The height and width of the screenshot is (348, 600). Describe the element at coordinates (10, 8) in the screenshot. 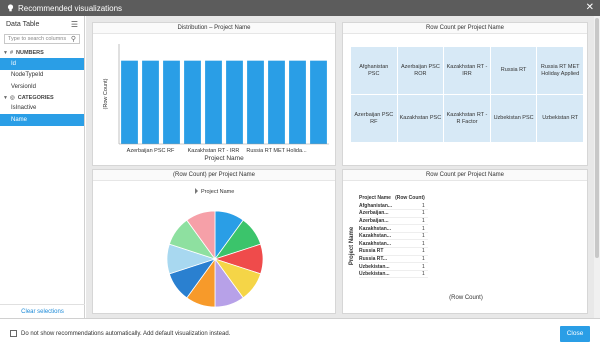

I see `lightbulb-icon` at that location.